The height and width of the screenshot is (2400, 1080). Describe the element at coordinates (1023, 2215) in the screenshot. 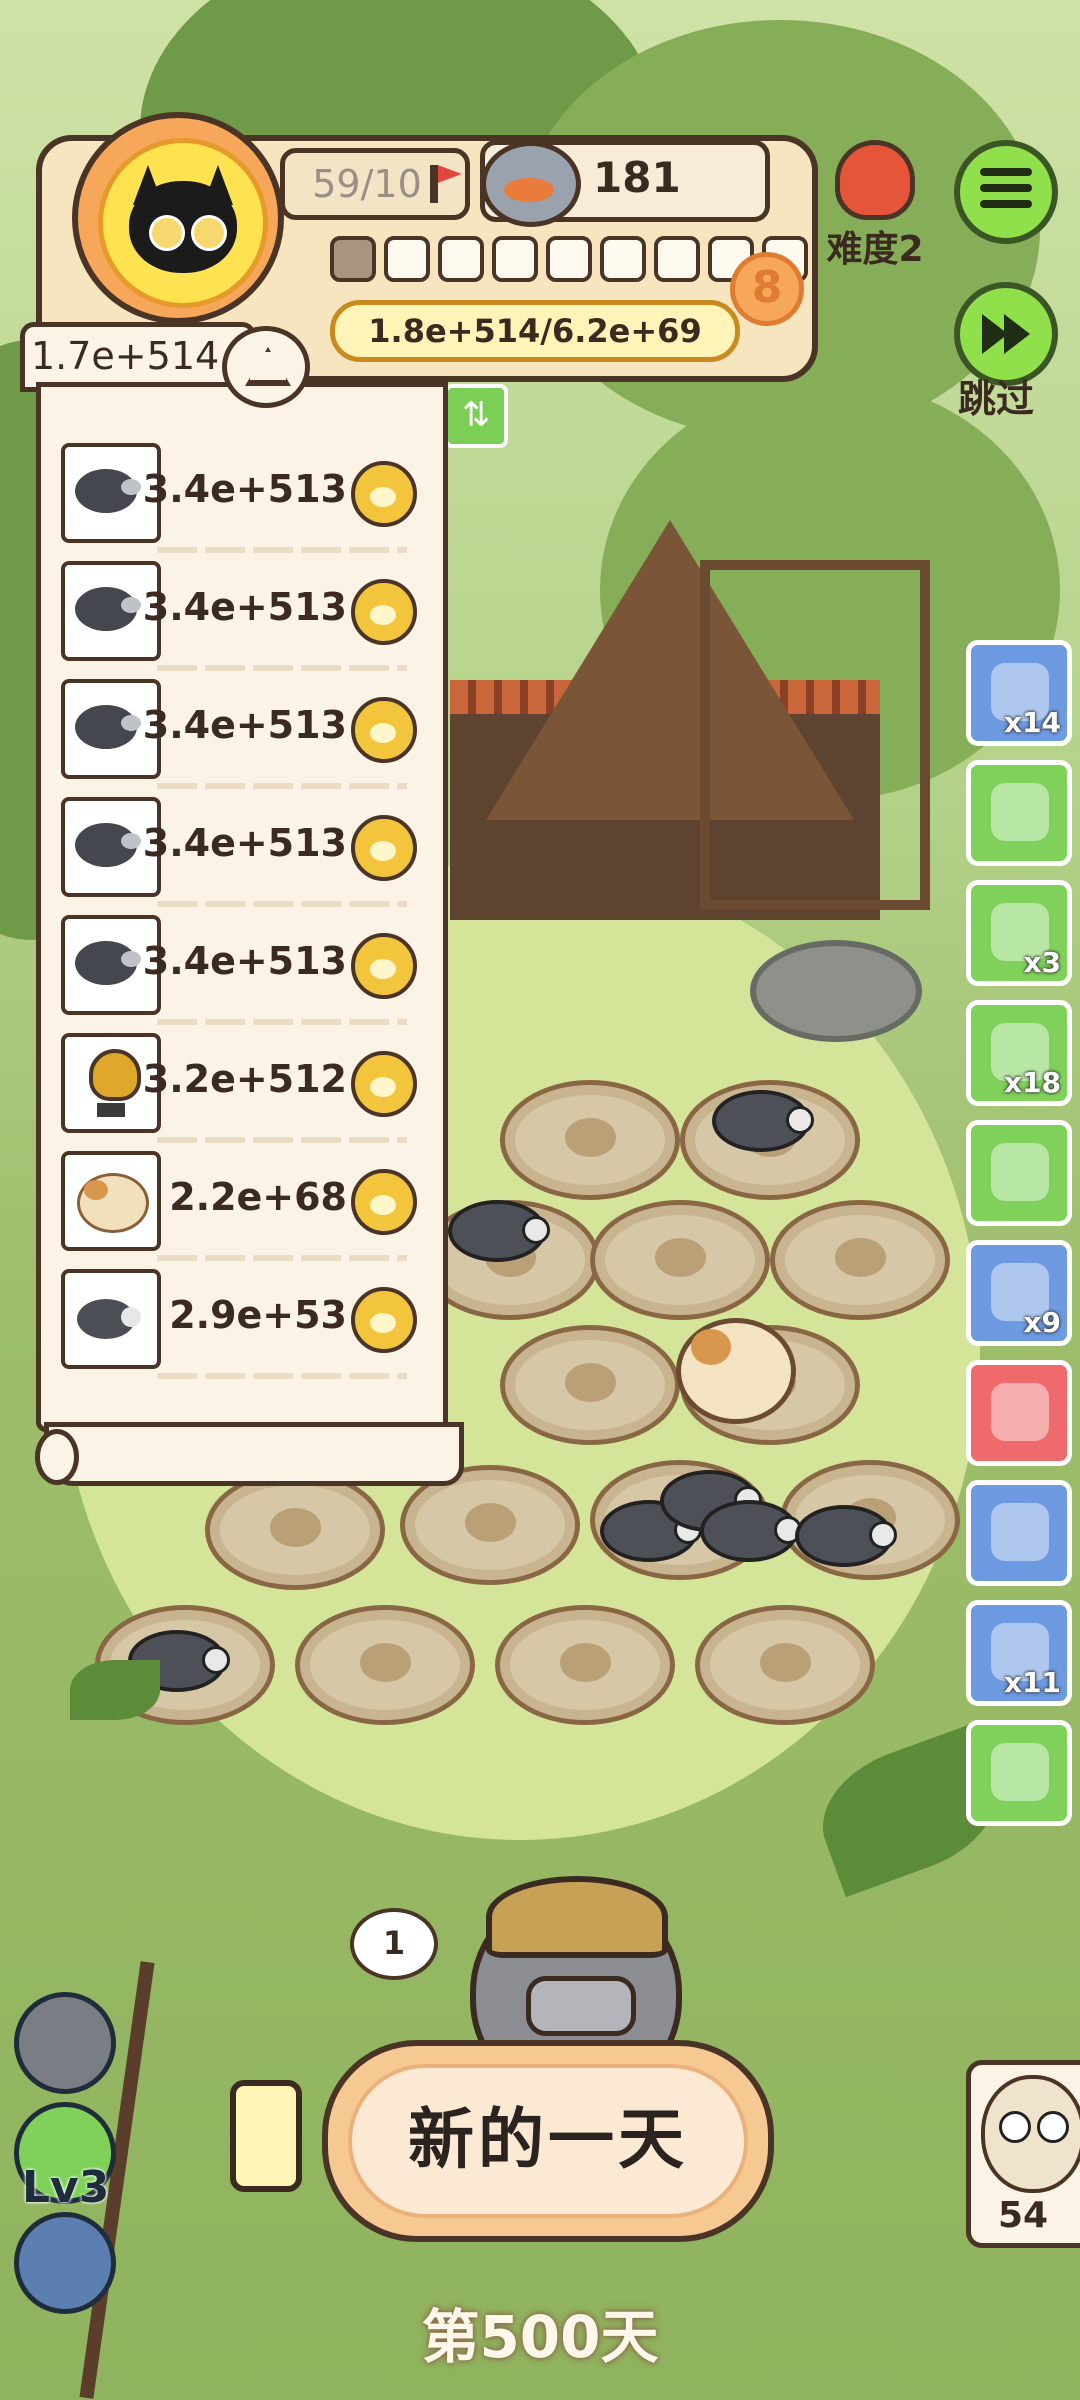

I see `owl-count: 54` at that location.